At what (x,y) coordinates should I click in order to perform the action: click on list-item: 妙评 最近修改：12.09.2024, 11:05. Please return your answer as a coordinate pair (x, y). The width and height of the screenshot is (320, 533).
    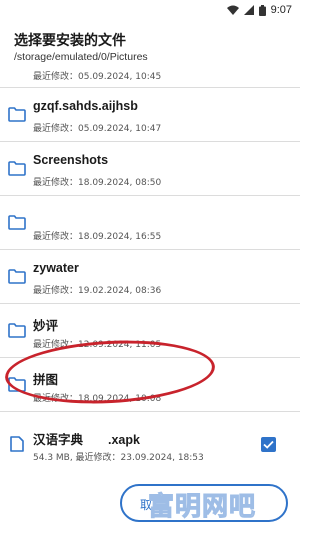
    Looking at the image, I should click on (150, 331).